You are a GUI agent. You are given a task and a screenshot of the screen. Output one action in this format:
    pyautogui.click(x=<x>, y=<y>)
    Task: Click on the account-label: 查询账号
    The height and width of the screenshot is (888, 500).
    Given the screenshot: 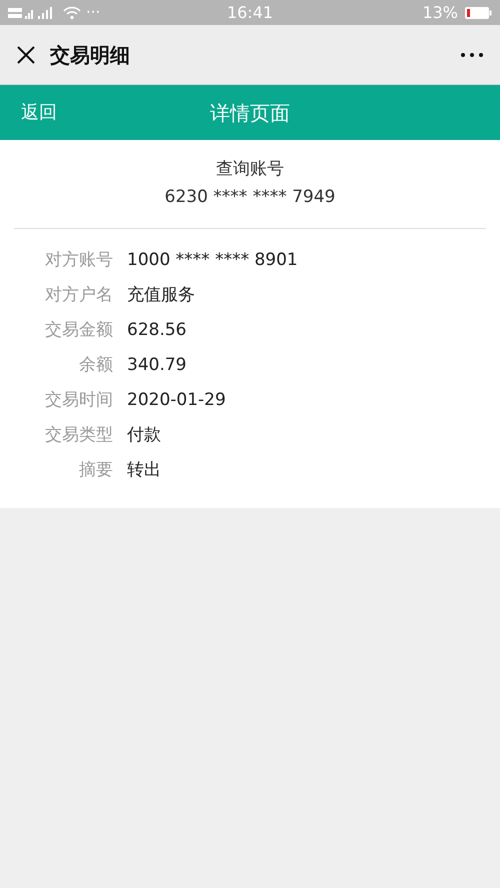 What is the action you would take?
    pyautogui.click(x=250, y=169)
    